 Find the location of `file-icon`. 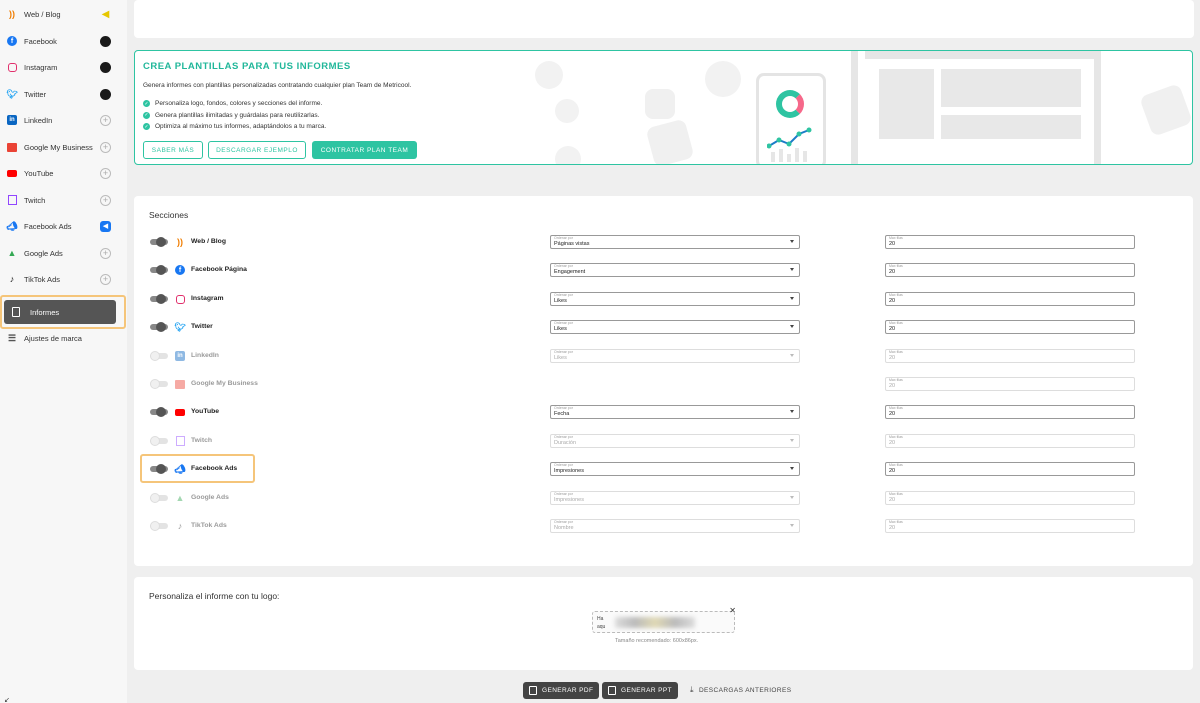

file-icon is located at coordinates (612, 690).